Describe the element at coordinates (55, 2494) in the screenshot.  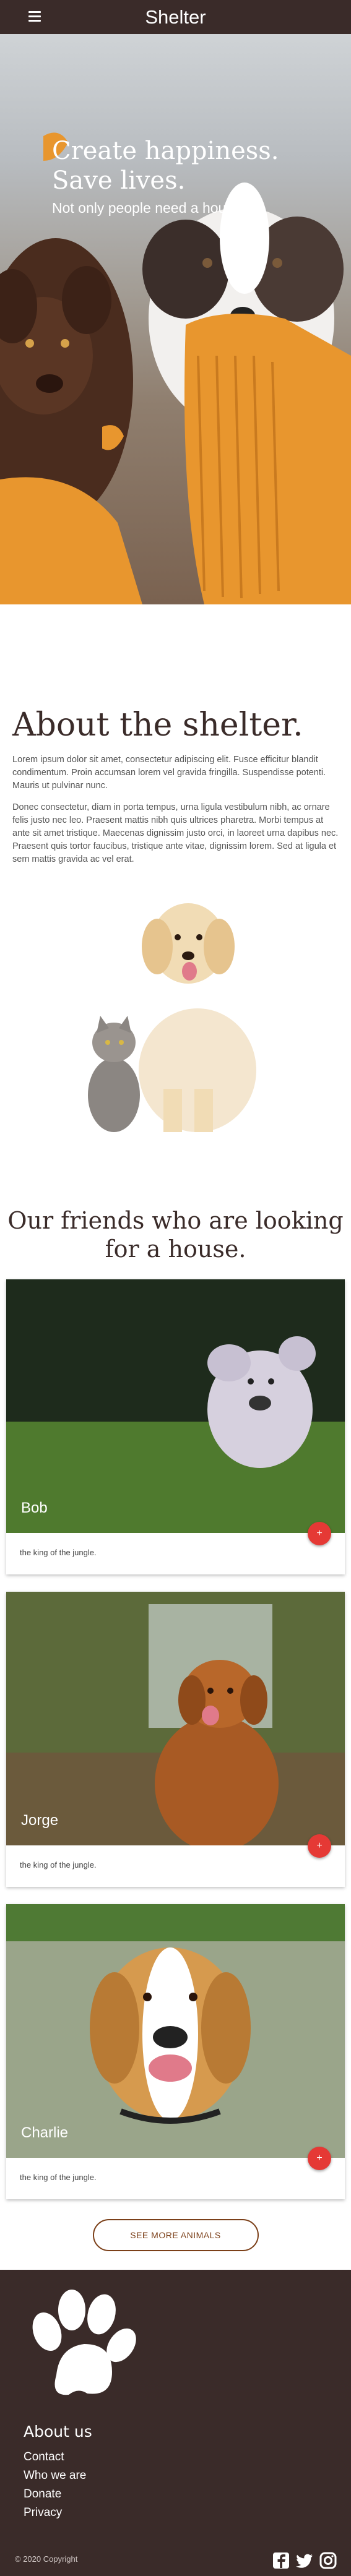
I see `footer-link-donate: Donate` at that location.